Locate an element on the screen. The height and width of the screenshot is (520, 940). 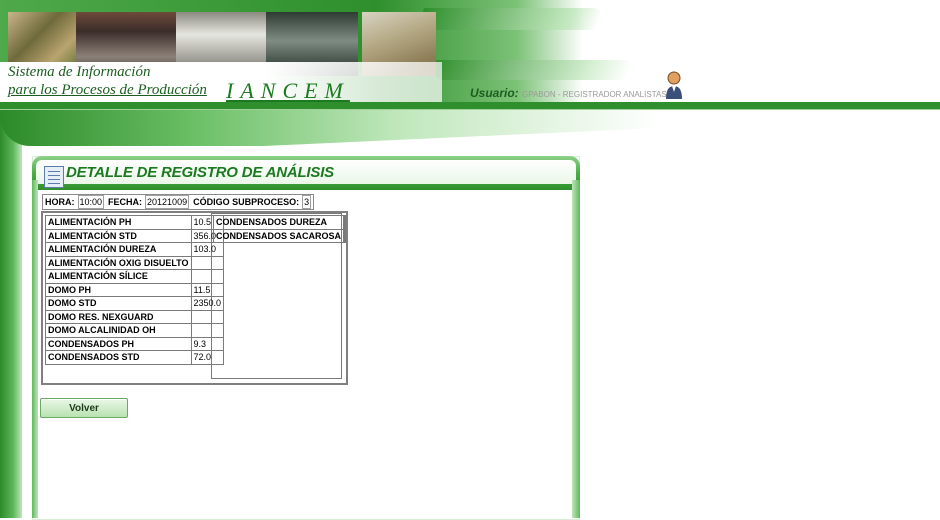
table-row: ALIMENTACIÓN DUREZA 103.0 is located at coordinates (135, 249).